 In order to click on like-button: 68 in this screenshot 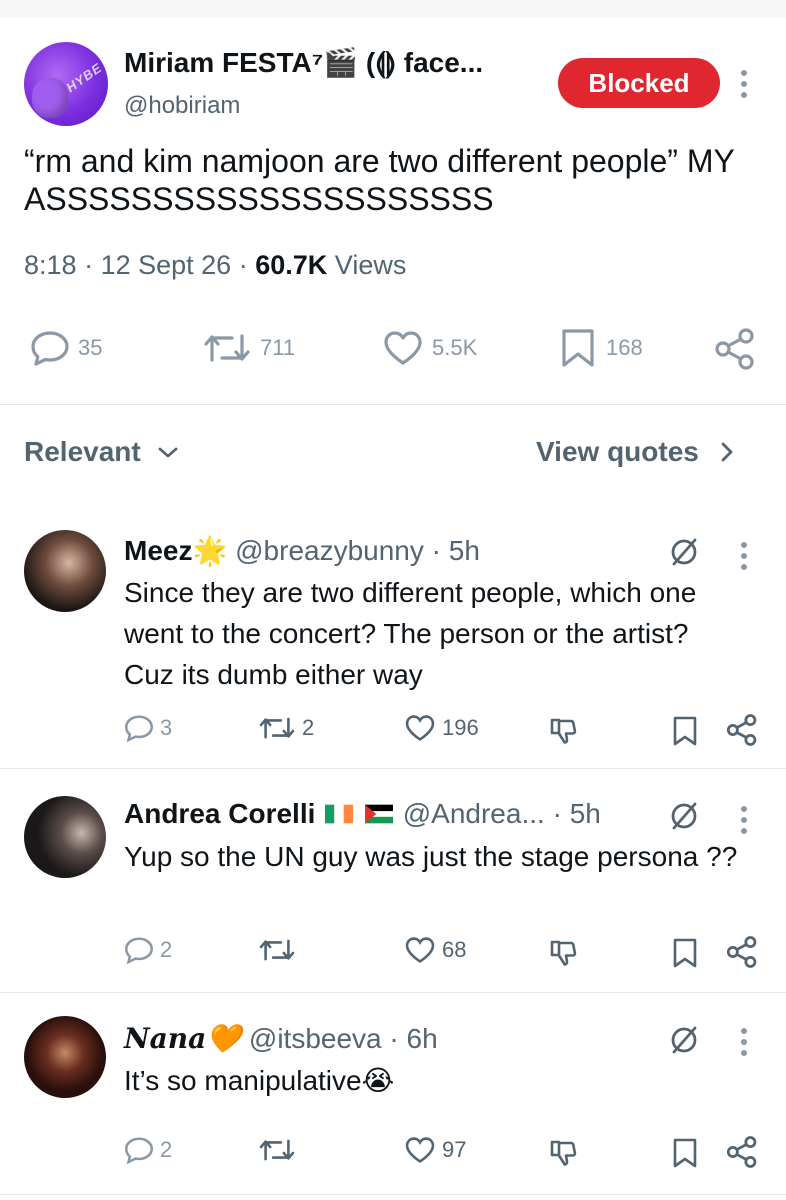, I will do `click(435, 950)`.